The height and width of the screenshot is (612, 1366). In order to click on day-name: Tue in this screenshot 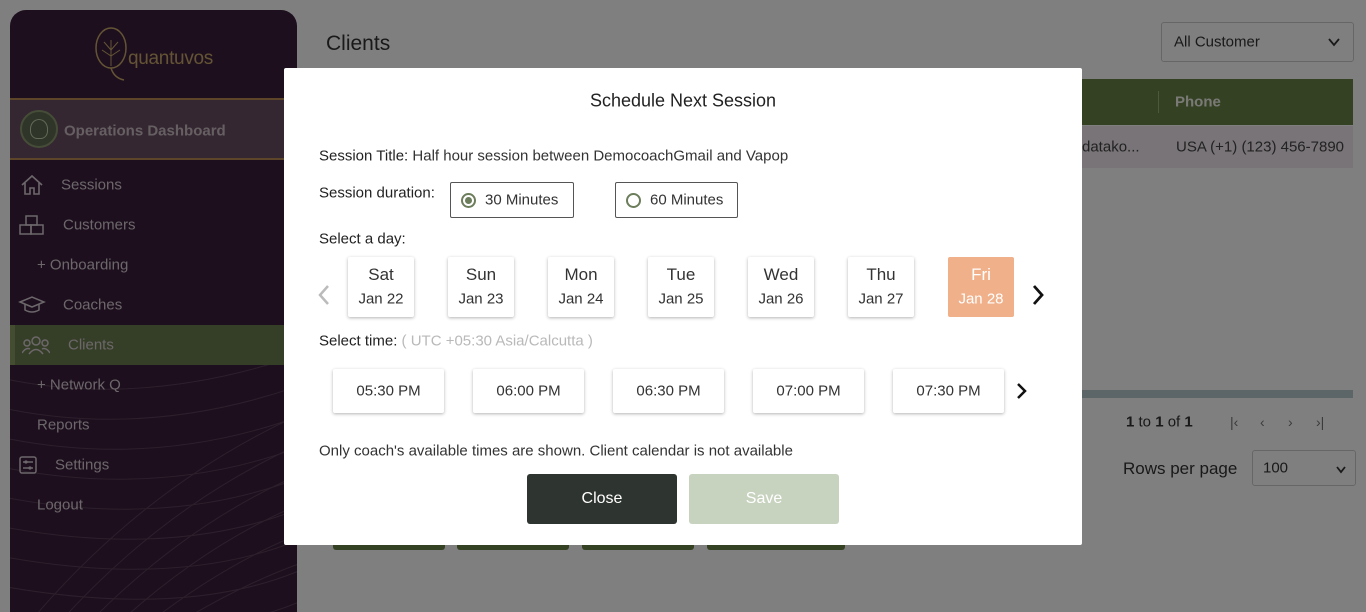, I will do `click(681, 274)`.